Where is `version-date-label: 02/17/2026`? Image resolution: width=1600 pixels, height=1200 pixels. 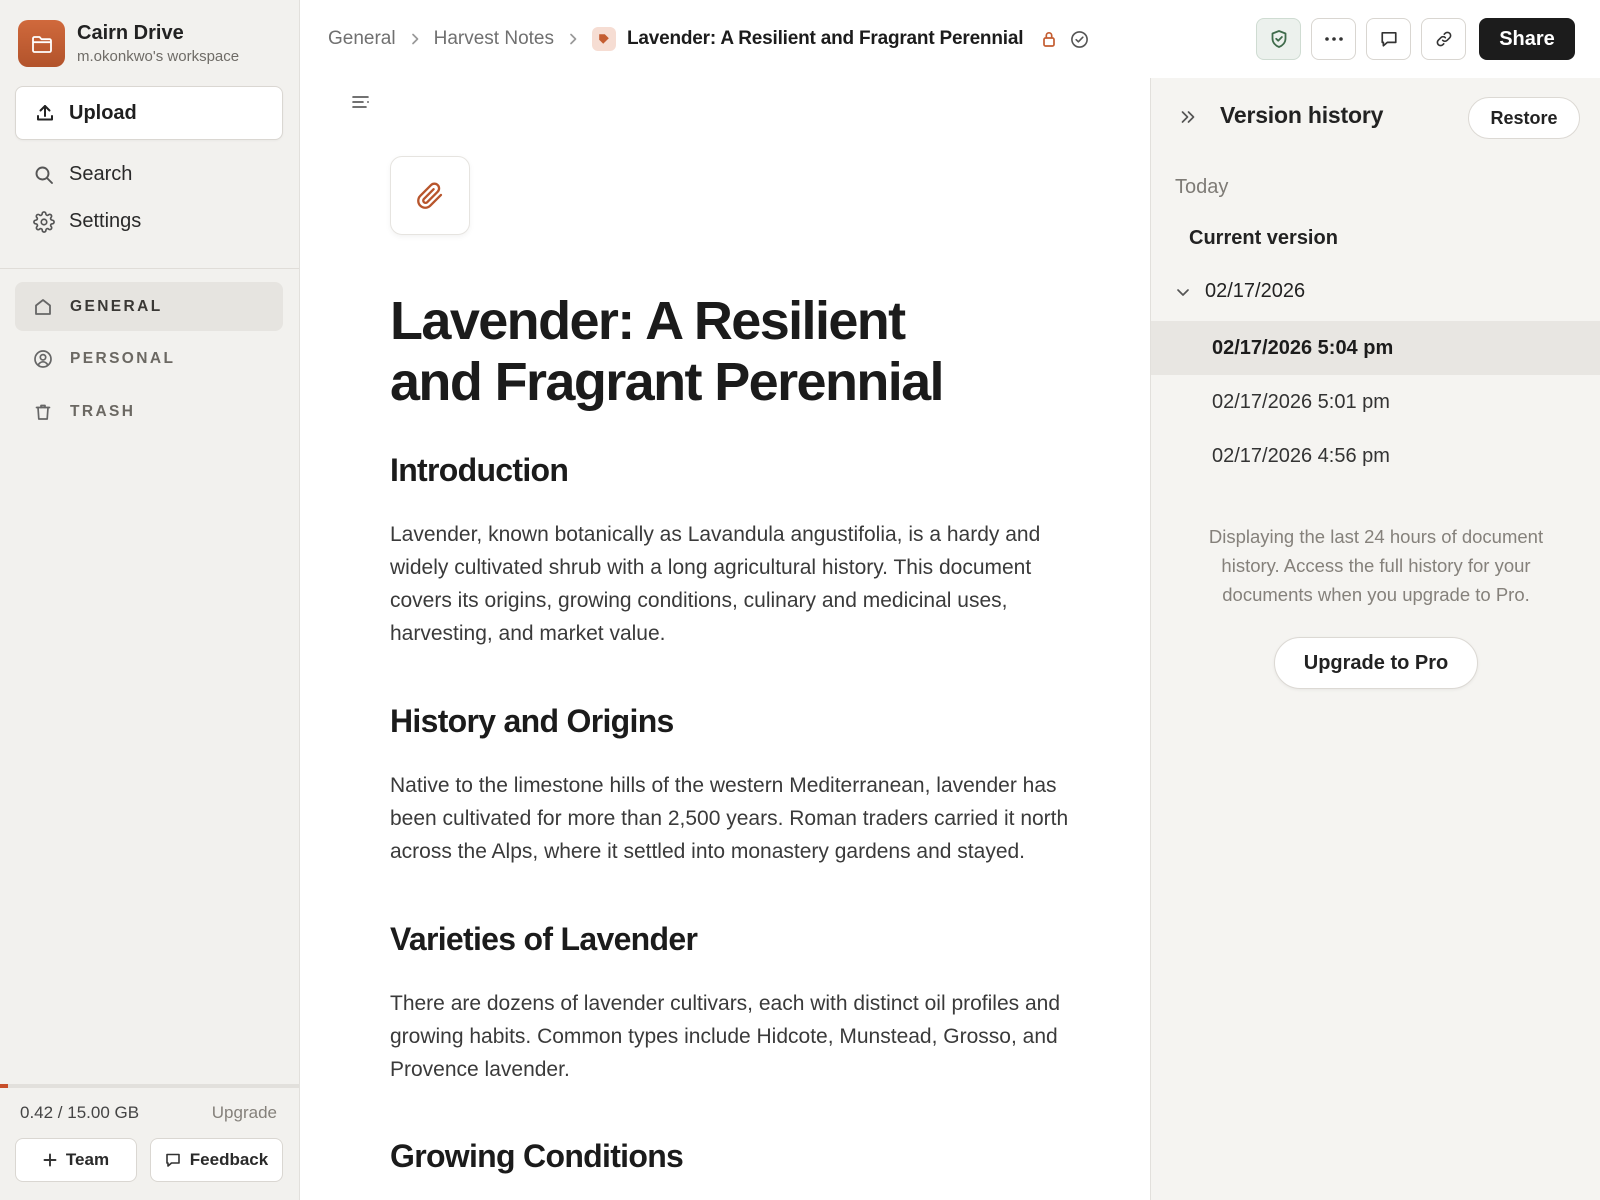
version-date-label: 02/17/2026 is located at coordinates (1255, 291).